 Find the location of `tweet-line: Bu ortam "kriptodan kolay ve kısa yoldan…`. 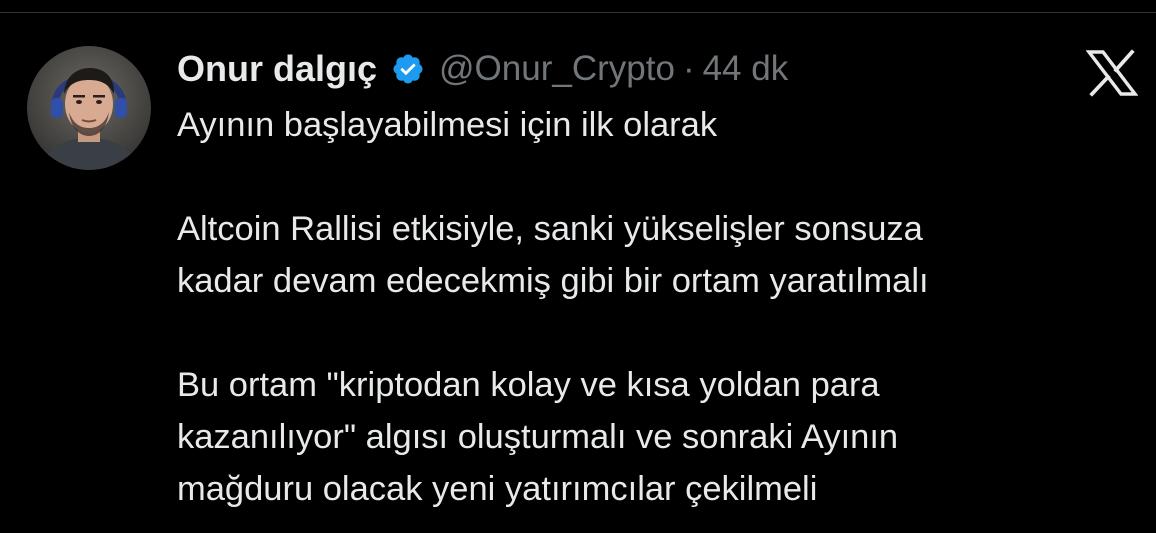

tweet-line: Bu ortam "kriptodan kolay ve kısa yoldan… is located at coordinates (528, 385).